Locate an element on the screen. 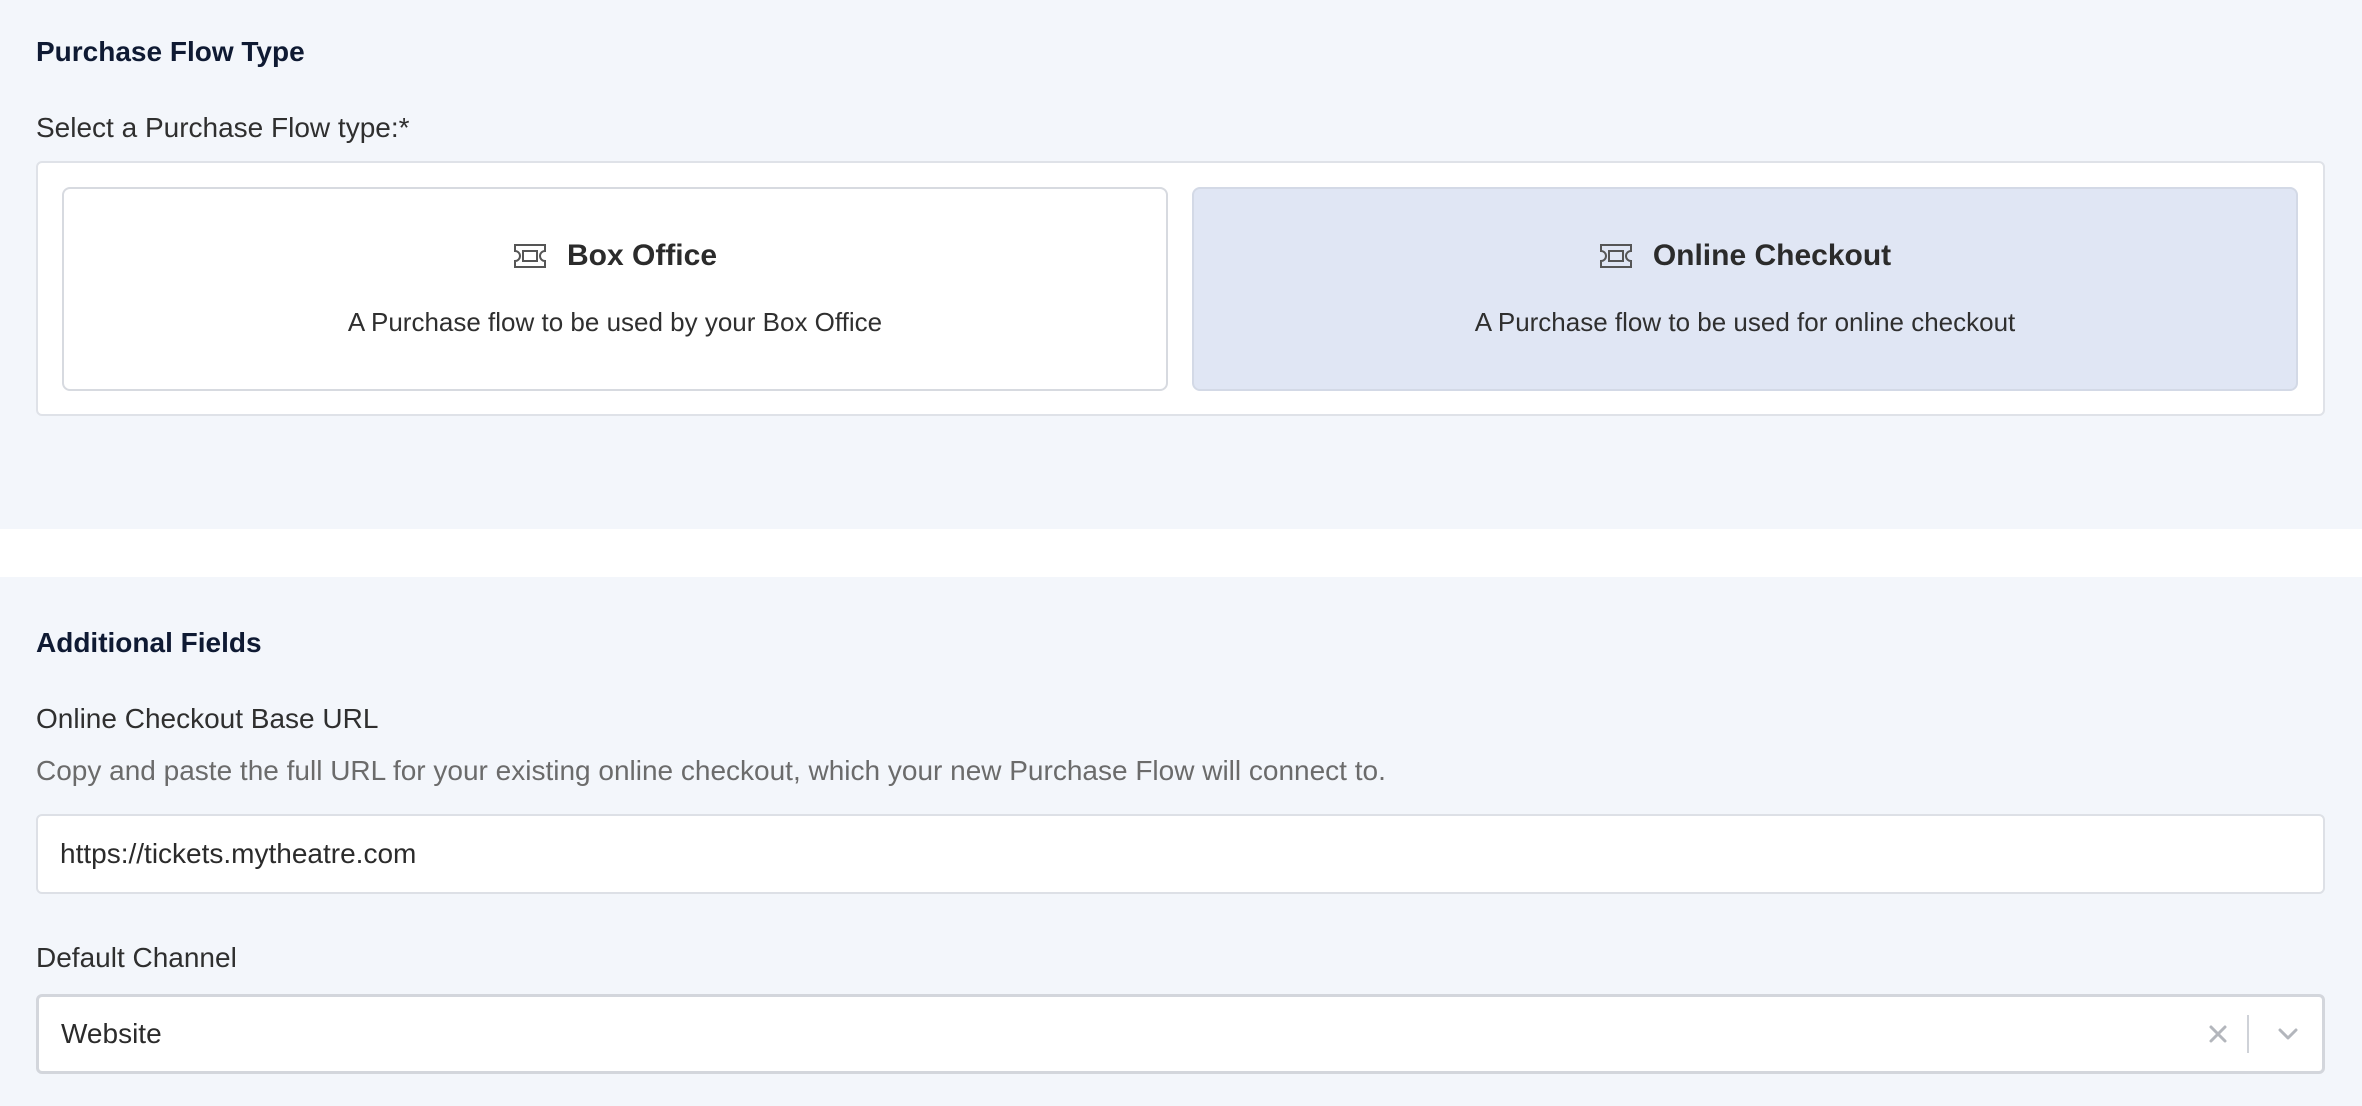  additional-fields-title: Additional Fields is located at coordinates (149, 642).